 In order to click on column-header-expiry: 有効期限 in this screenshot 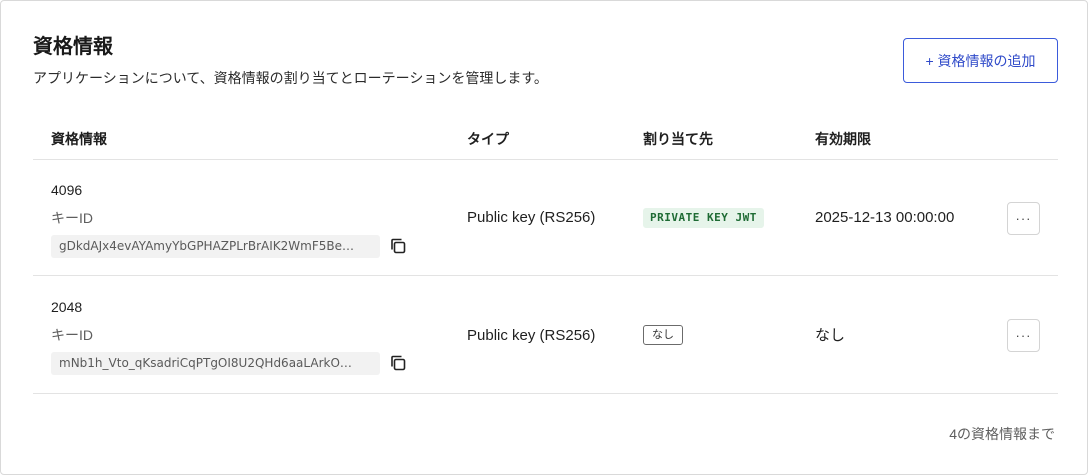, I will do `click(843, 139)`.